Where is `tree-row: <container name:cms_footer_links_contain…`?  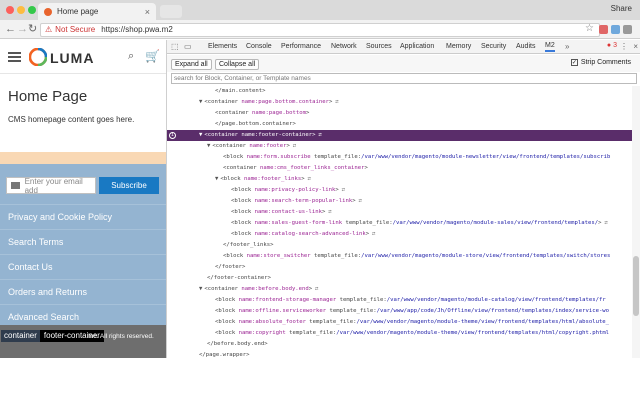 tree-row: <container name:cms_footer_links_contain… is located at coordinates (400, 168).